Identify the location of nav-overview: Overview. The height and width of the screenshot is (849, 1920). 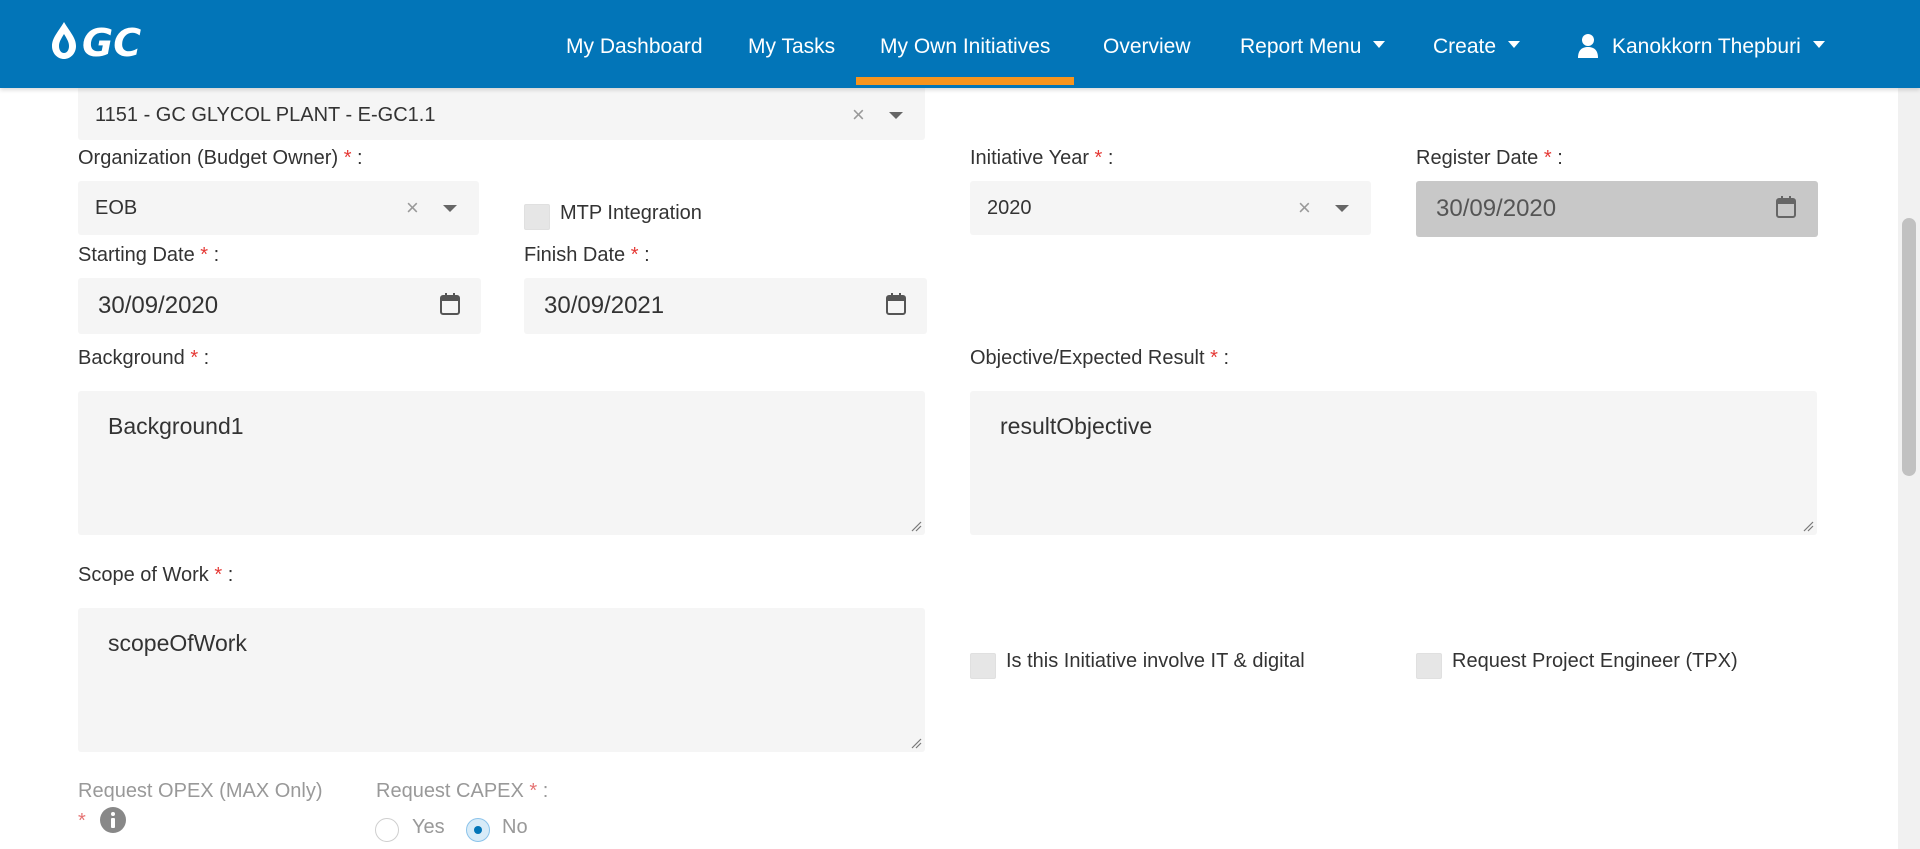
(1147, 44).